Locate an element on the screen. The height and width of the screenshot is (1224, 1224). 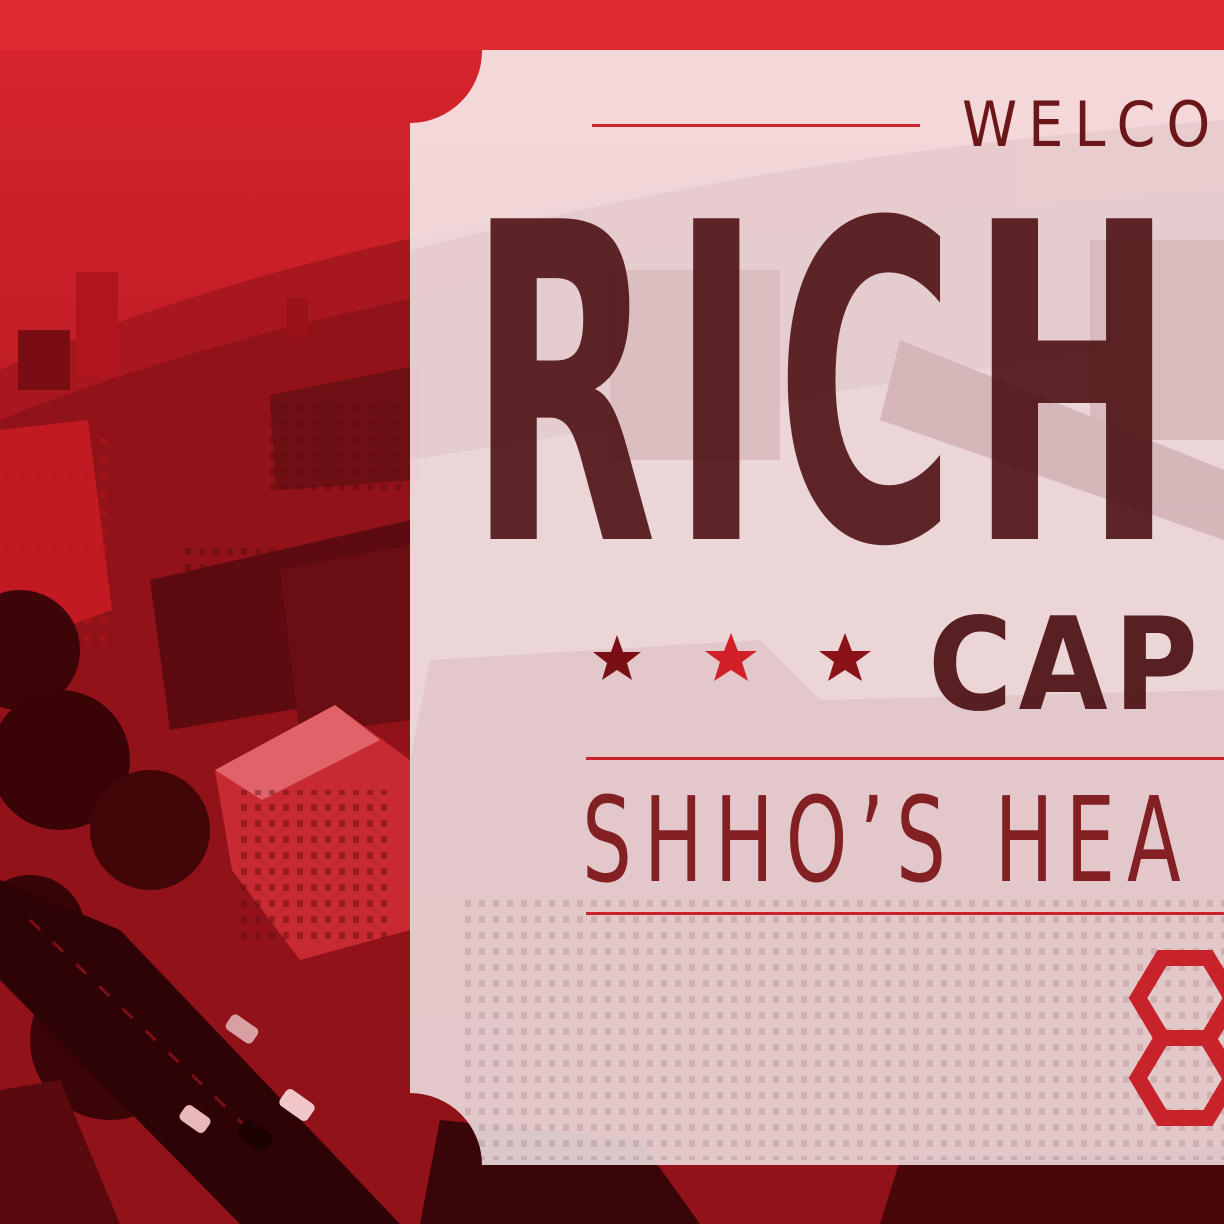
top-strip is located at coordinates (612, 25).